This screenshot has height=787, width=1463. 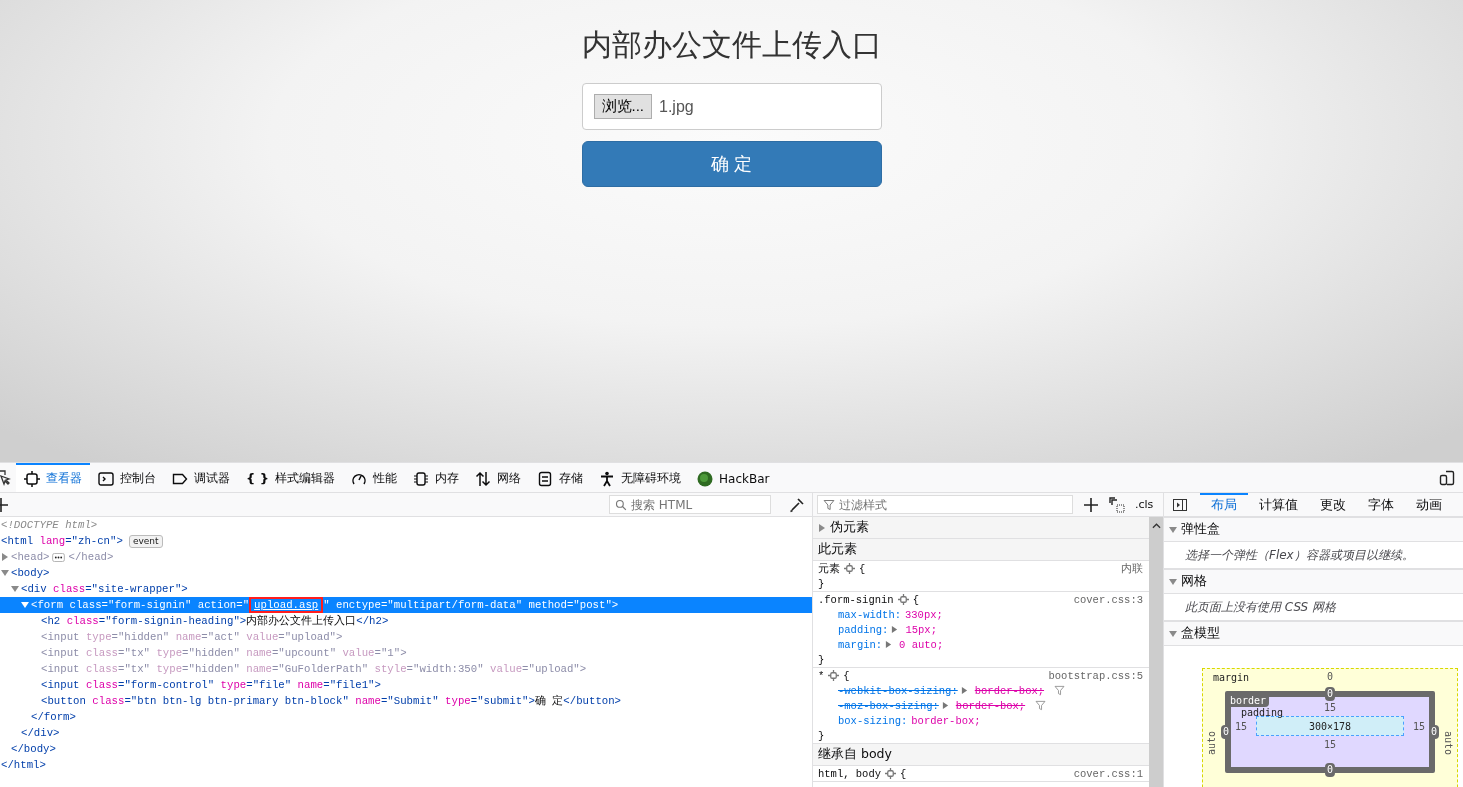 I want to click on tree-row: <button class="btn btn-lg btn-primary btn-block" name="Submit" type="submit">确 定</button>, so click(x=406, y=701).